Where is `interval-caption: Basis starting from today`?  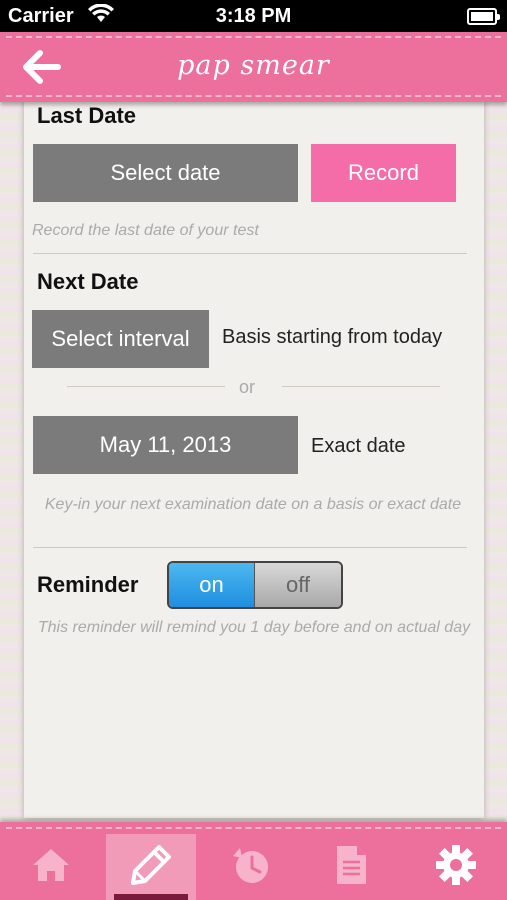 interval-caption: Basis starting from today is located at coordinates (332, 337).